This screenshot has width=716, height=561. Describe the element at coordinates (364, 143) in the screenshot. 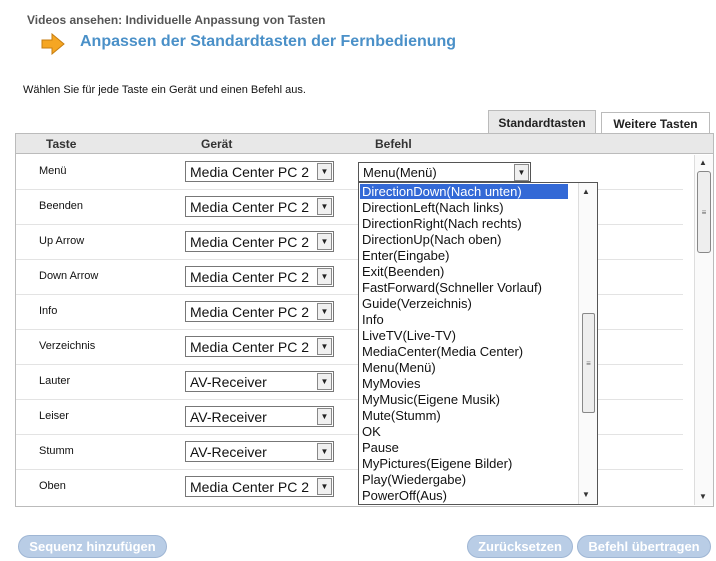

I see `table-header` at that location.